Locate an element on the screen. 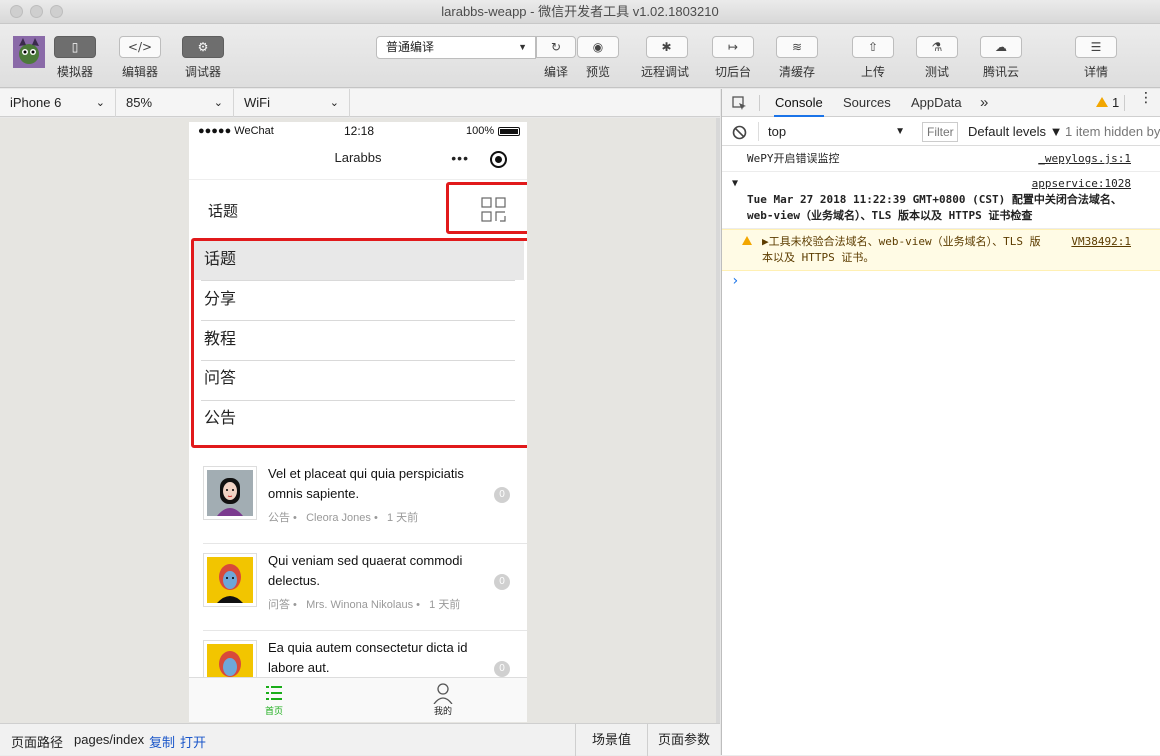 This screenshot has height=756, width=1160. preview-button: ◉ 预览 is located at coordinates (598, 58).